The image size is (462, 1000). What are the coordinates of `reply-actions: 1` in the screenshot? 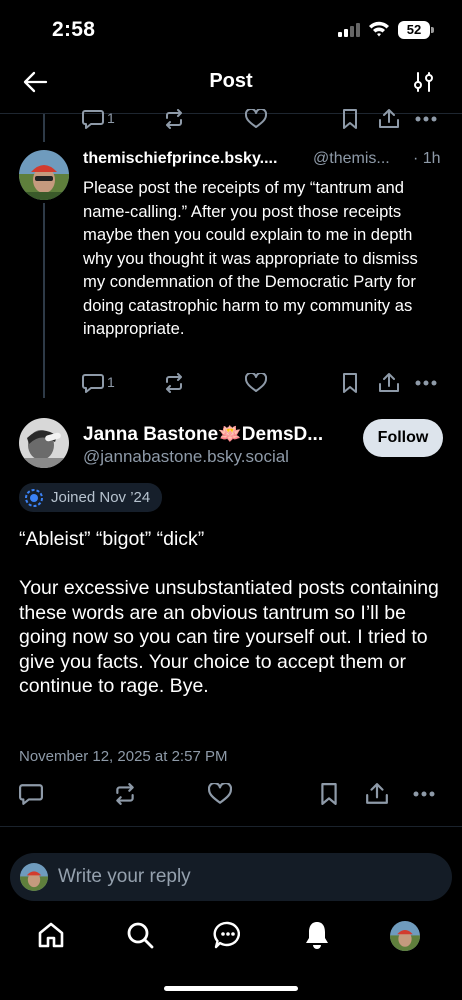 It's located at (231, 384).